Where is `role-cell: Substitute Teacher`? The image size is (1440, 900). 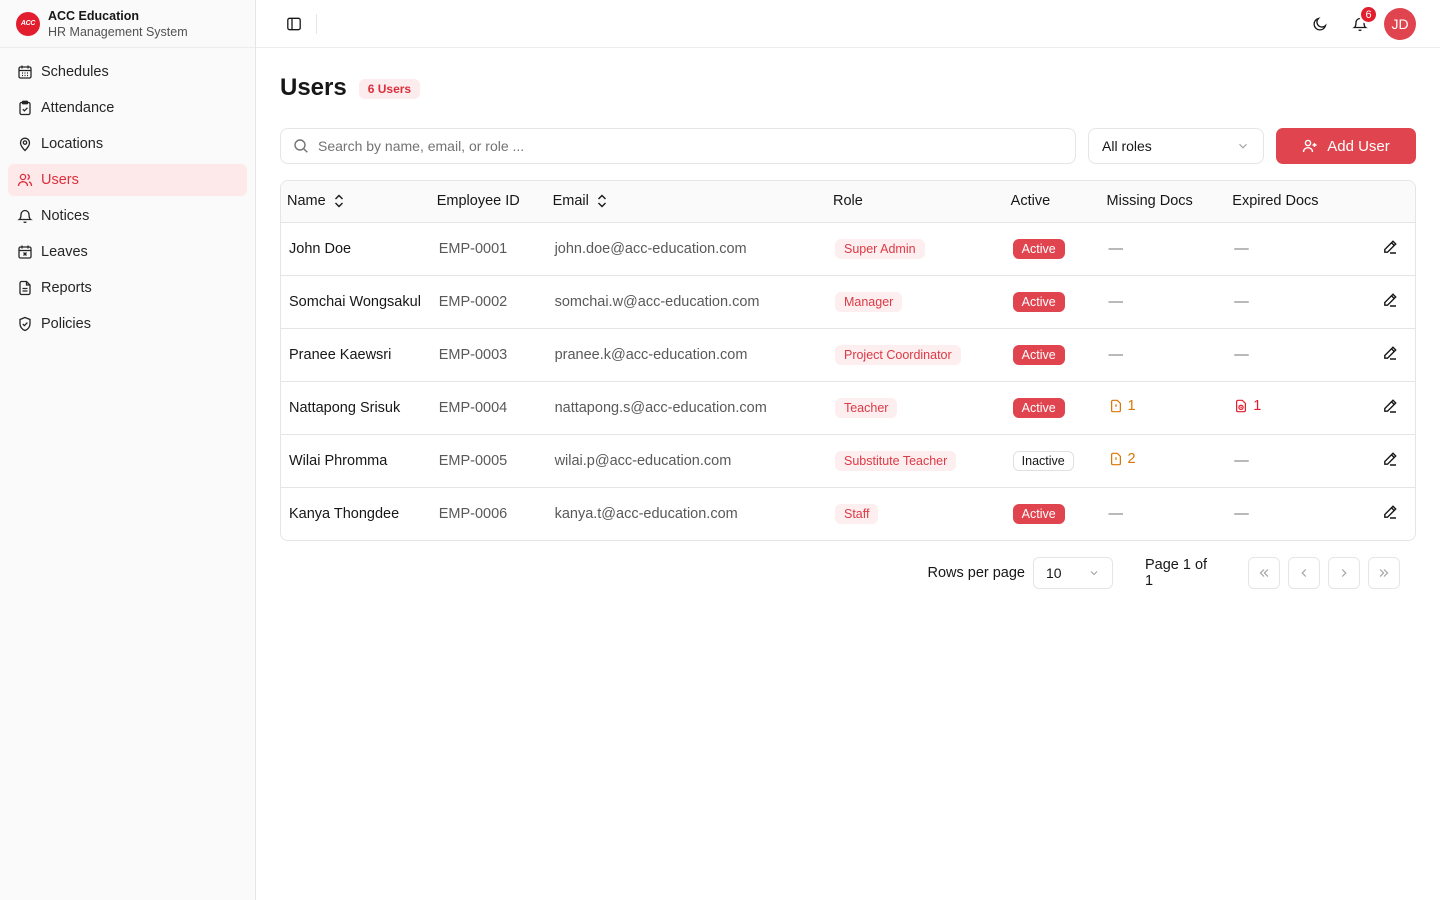 role-cell: Substitute Teacher is located at coordinates (916, 460).